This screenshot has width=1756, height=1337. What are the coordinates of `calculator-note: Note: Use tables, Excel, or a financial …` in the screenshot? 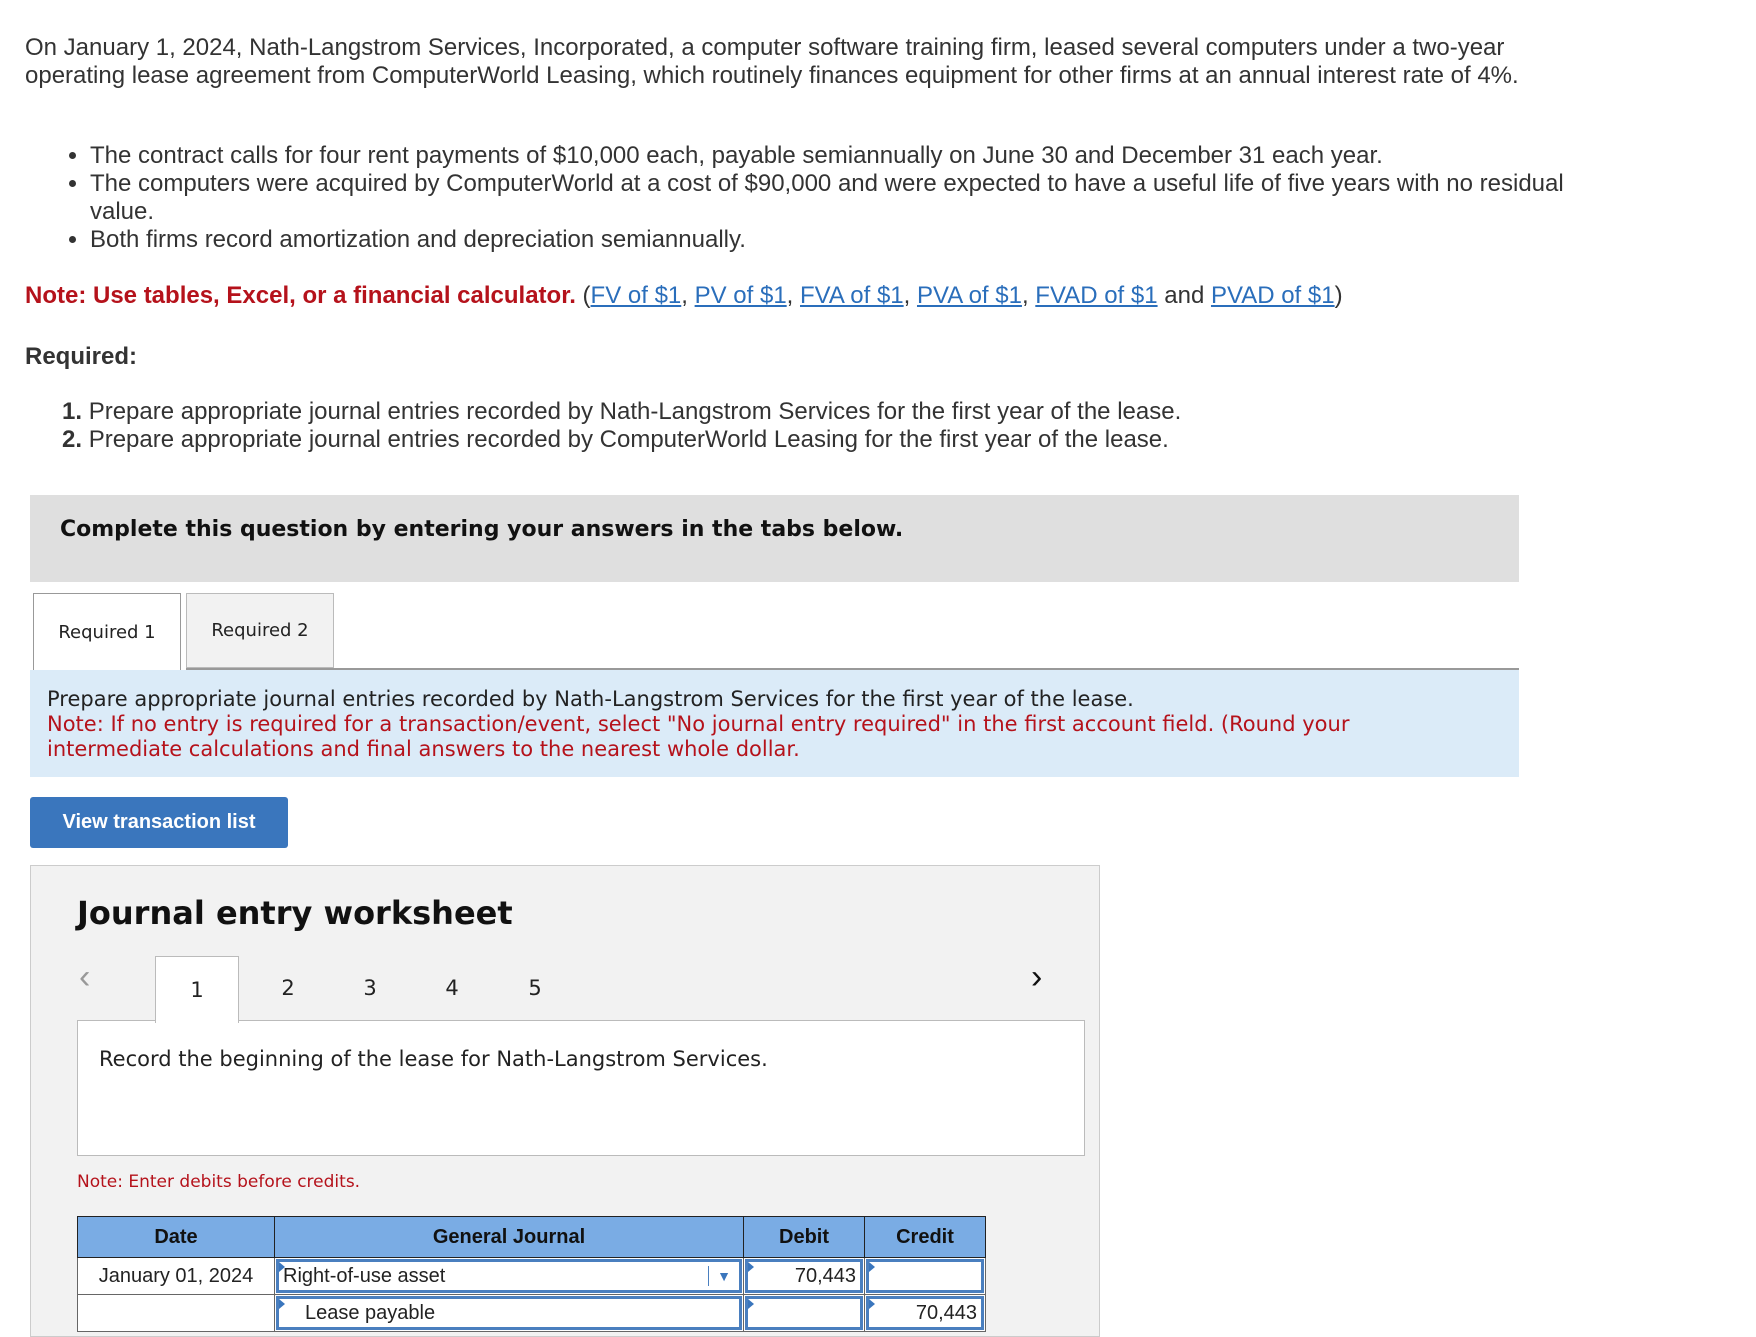 It's located at (684, 295).